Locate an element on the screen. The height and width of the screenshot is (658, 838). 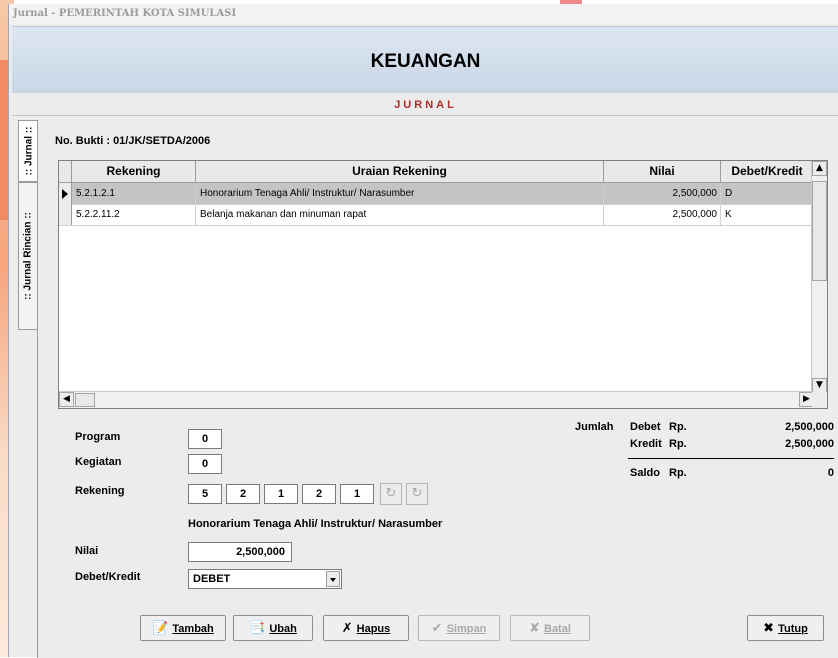
tambah-label: Tambah is located at coordinates (193, 629).